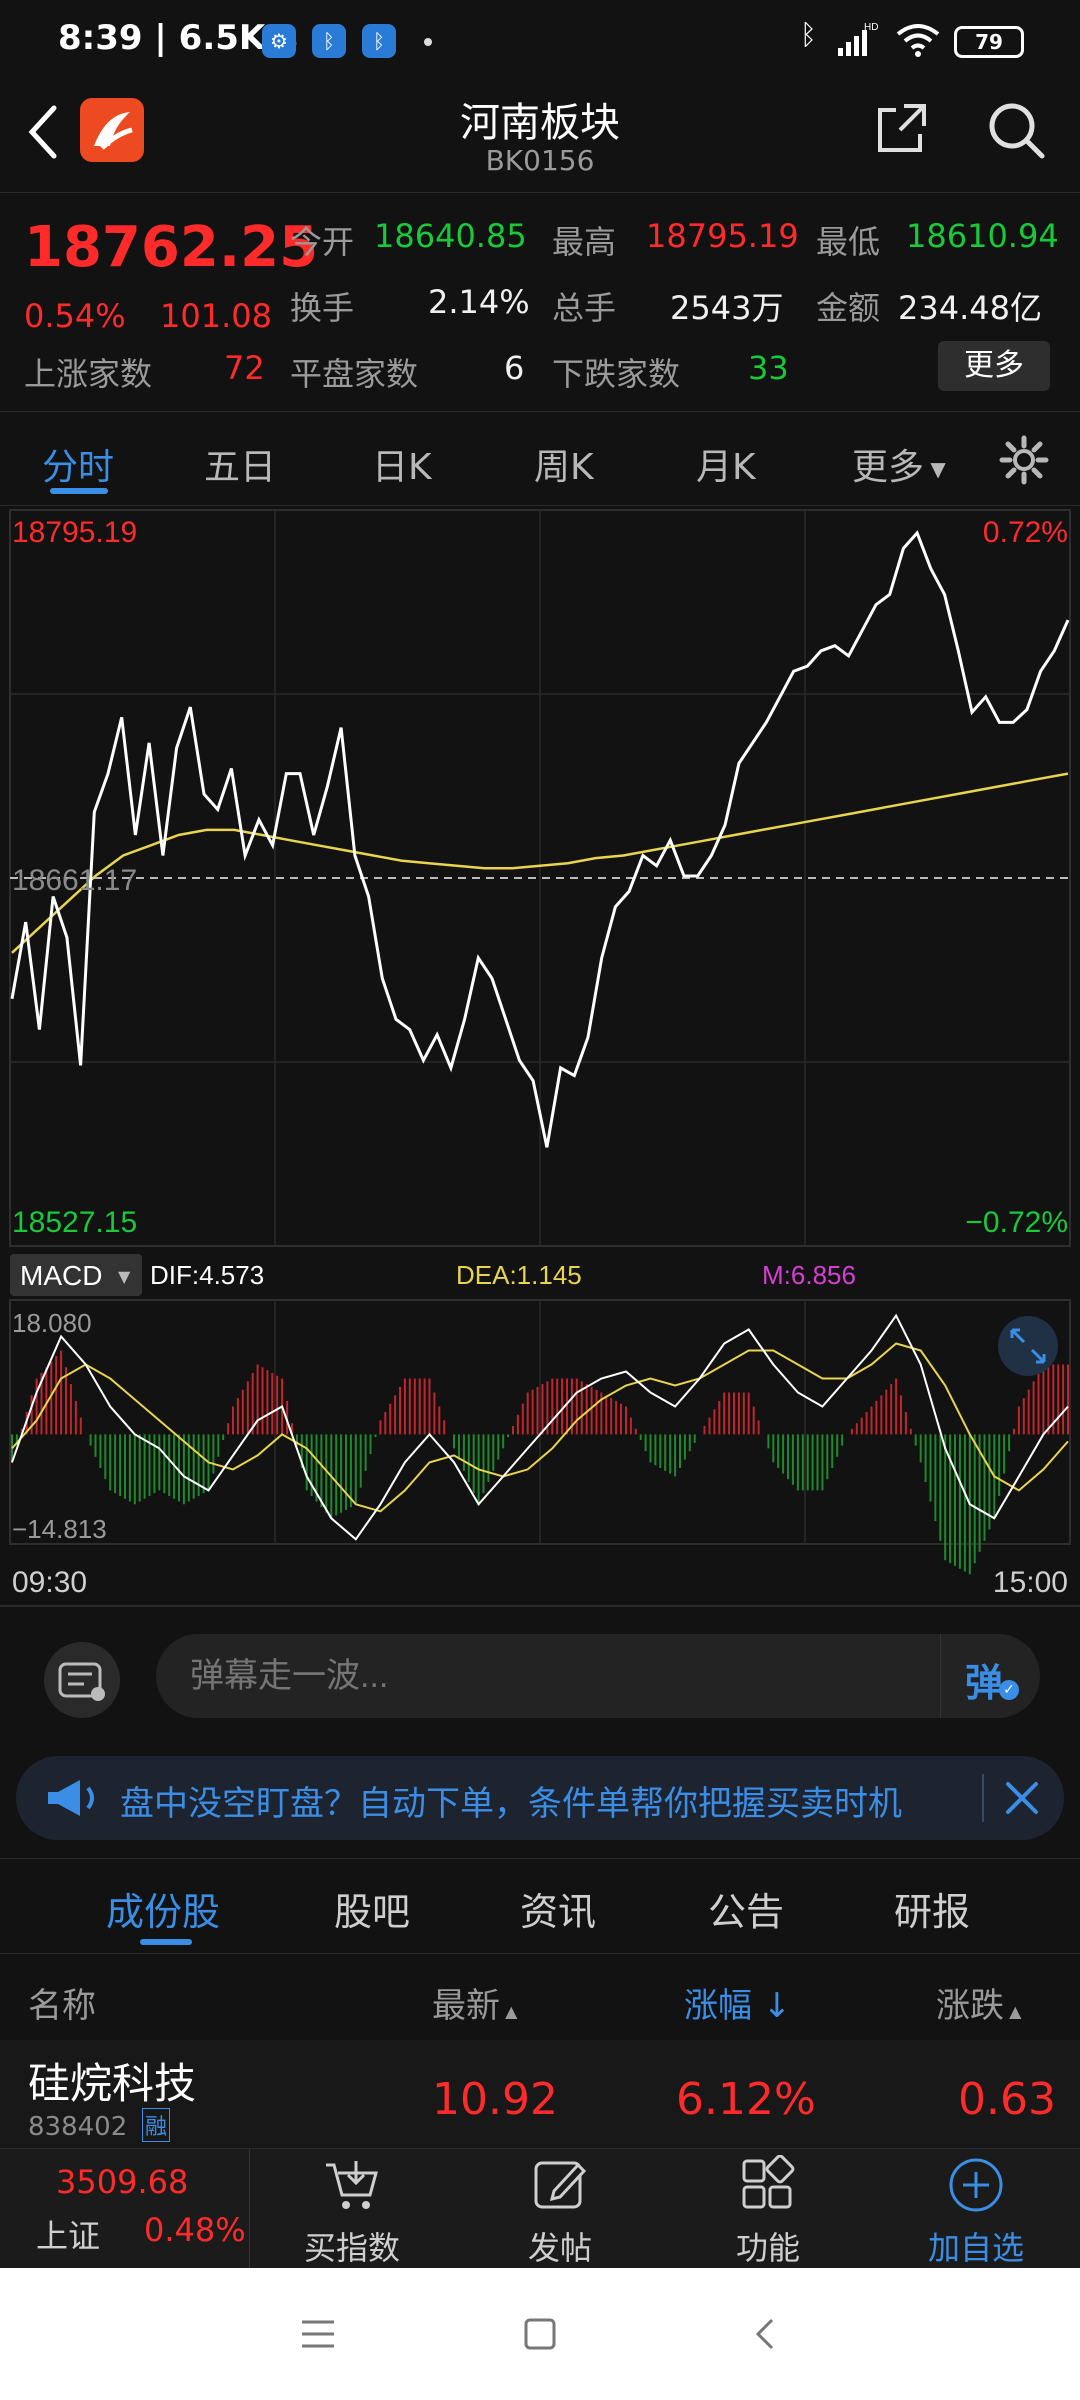  I want to click on promo-banner: 盘中没空盯盘？自动下单，条件单帮你把握买卖时机, so click(540, 1798).